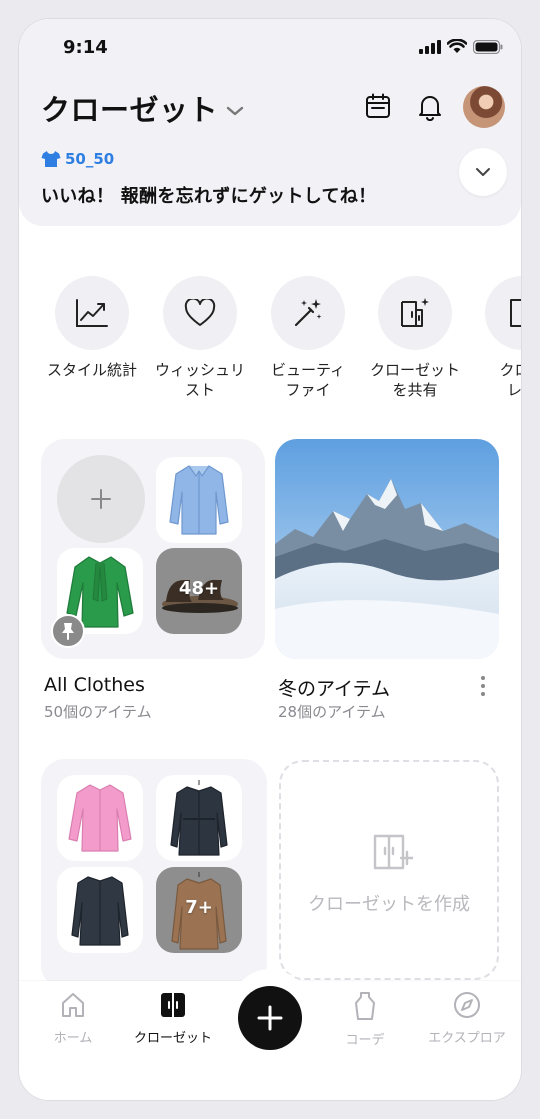  Describe the element at coordinates (90, 159) in the screenshot. I see `user-tag-label: 50_50` at that location.